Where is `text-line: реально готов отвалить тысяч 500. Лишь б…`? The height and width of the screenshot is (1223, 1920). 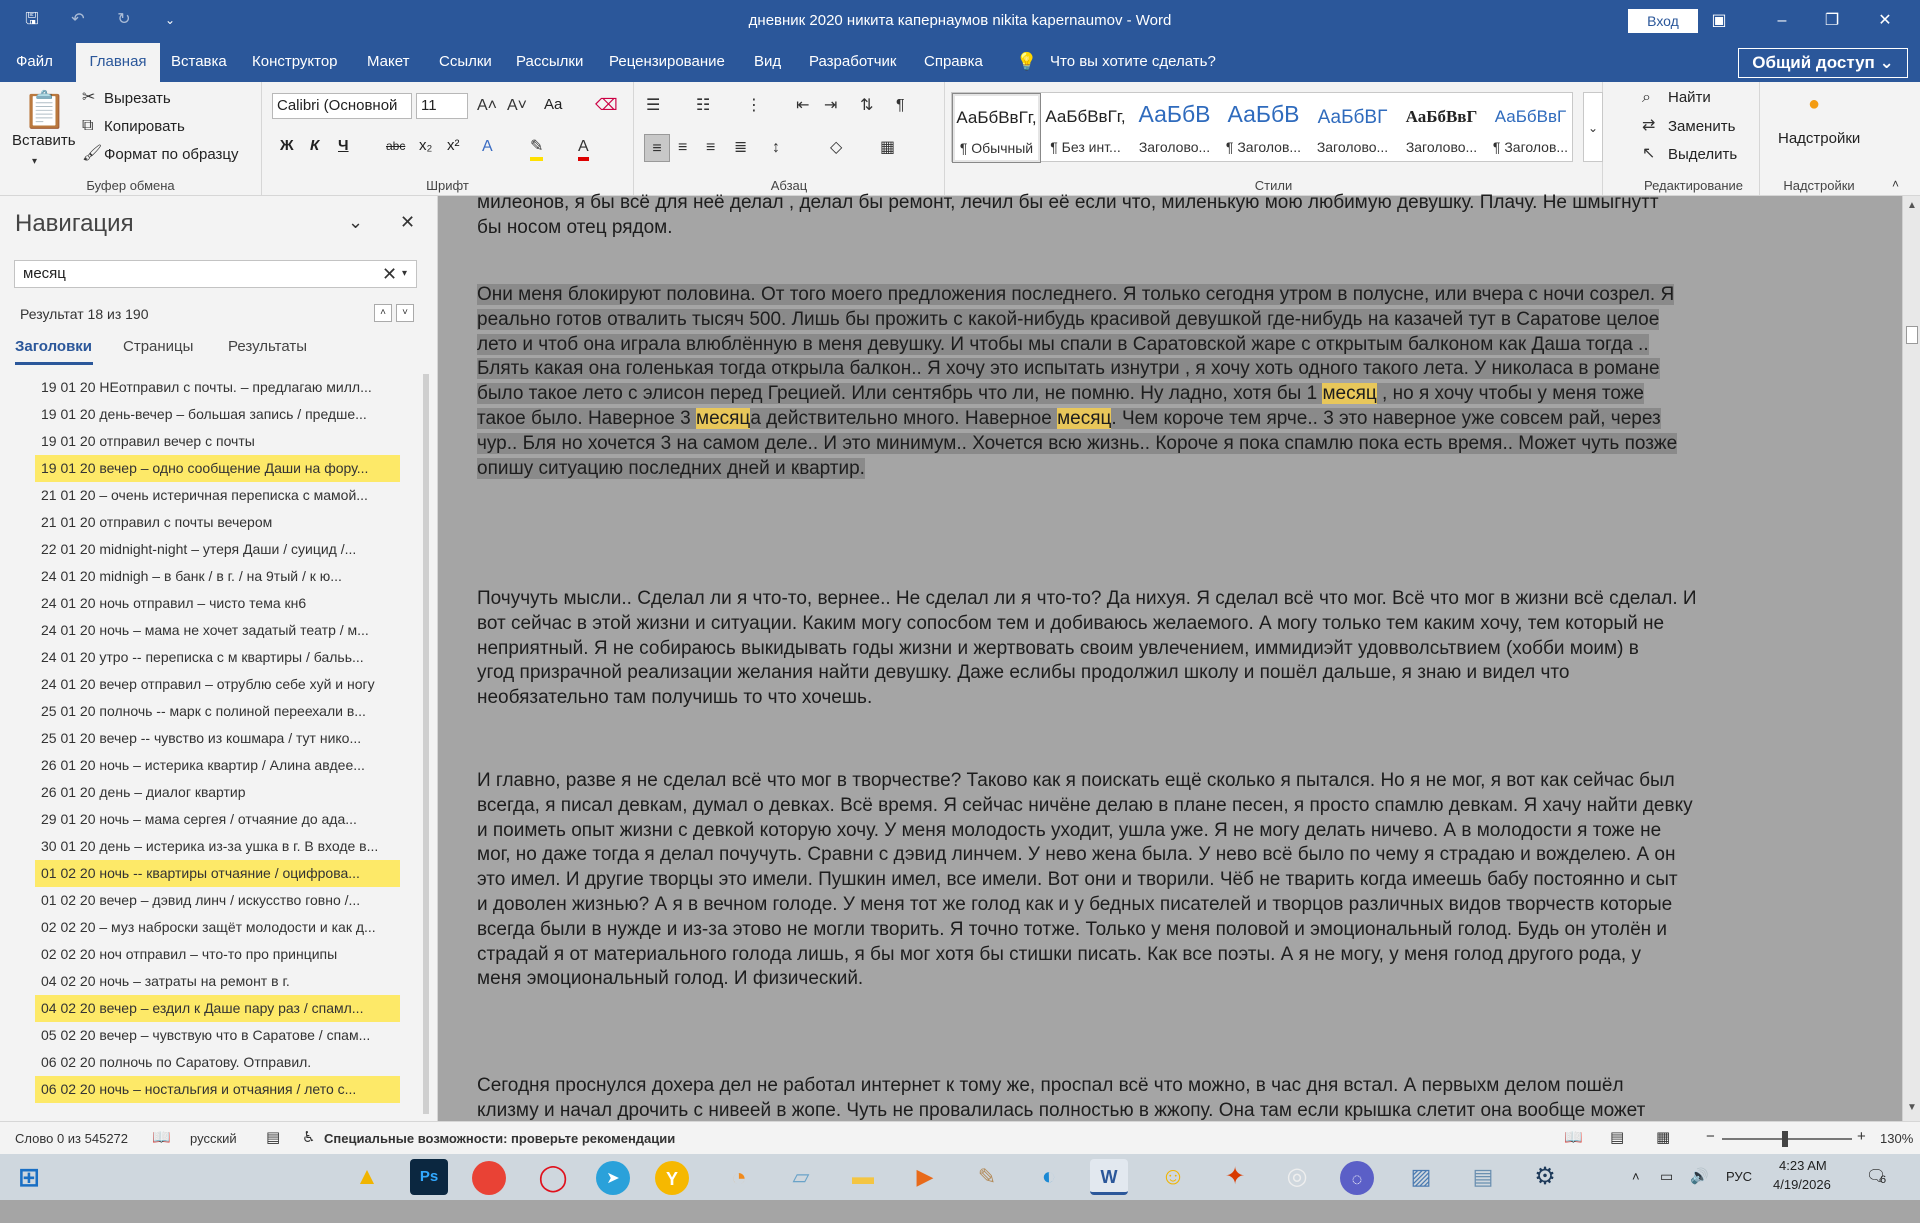
text-line: реально готов отвалить тысяч 500. Лишь б… is located at coordinates (1169, 320).